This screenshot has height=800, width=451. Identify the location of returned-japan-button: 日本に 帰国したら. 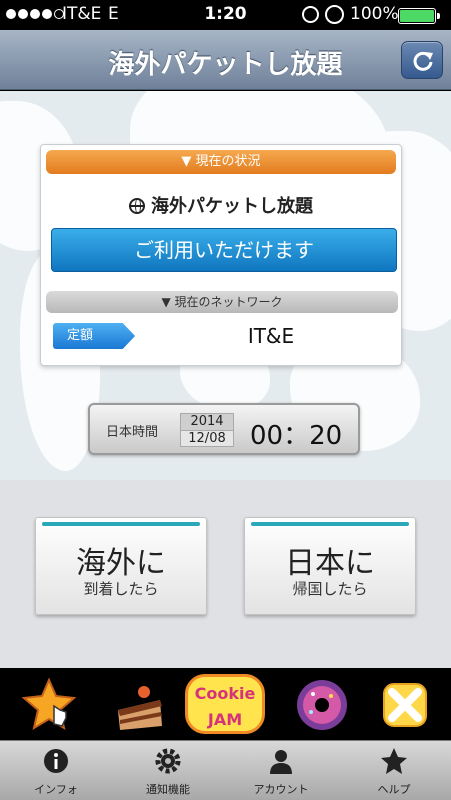
(330, 566).